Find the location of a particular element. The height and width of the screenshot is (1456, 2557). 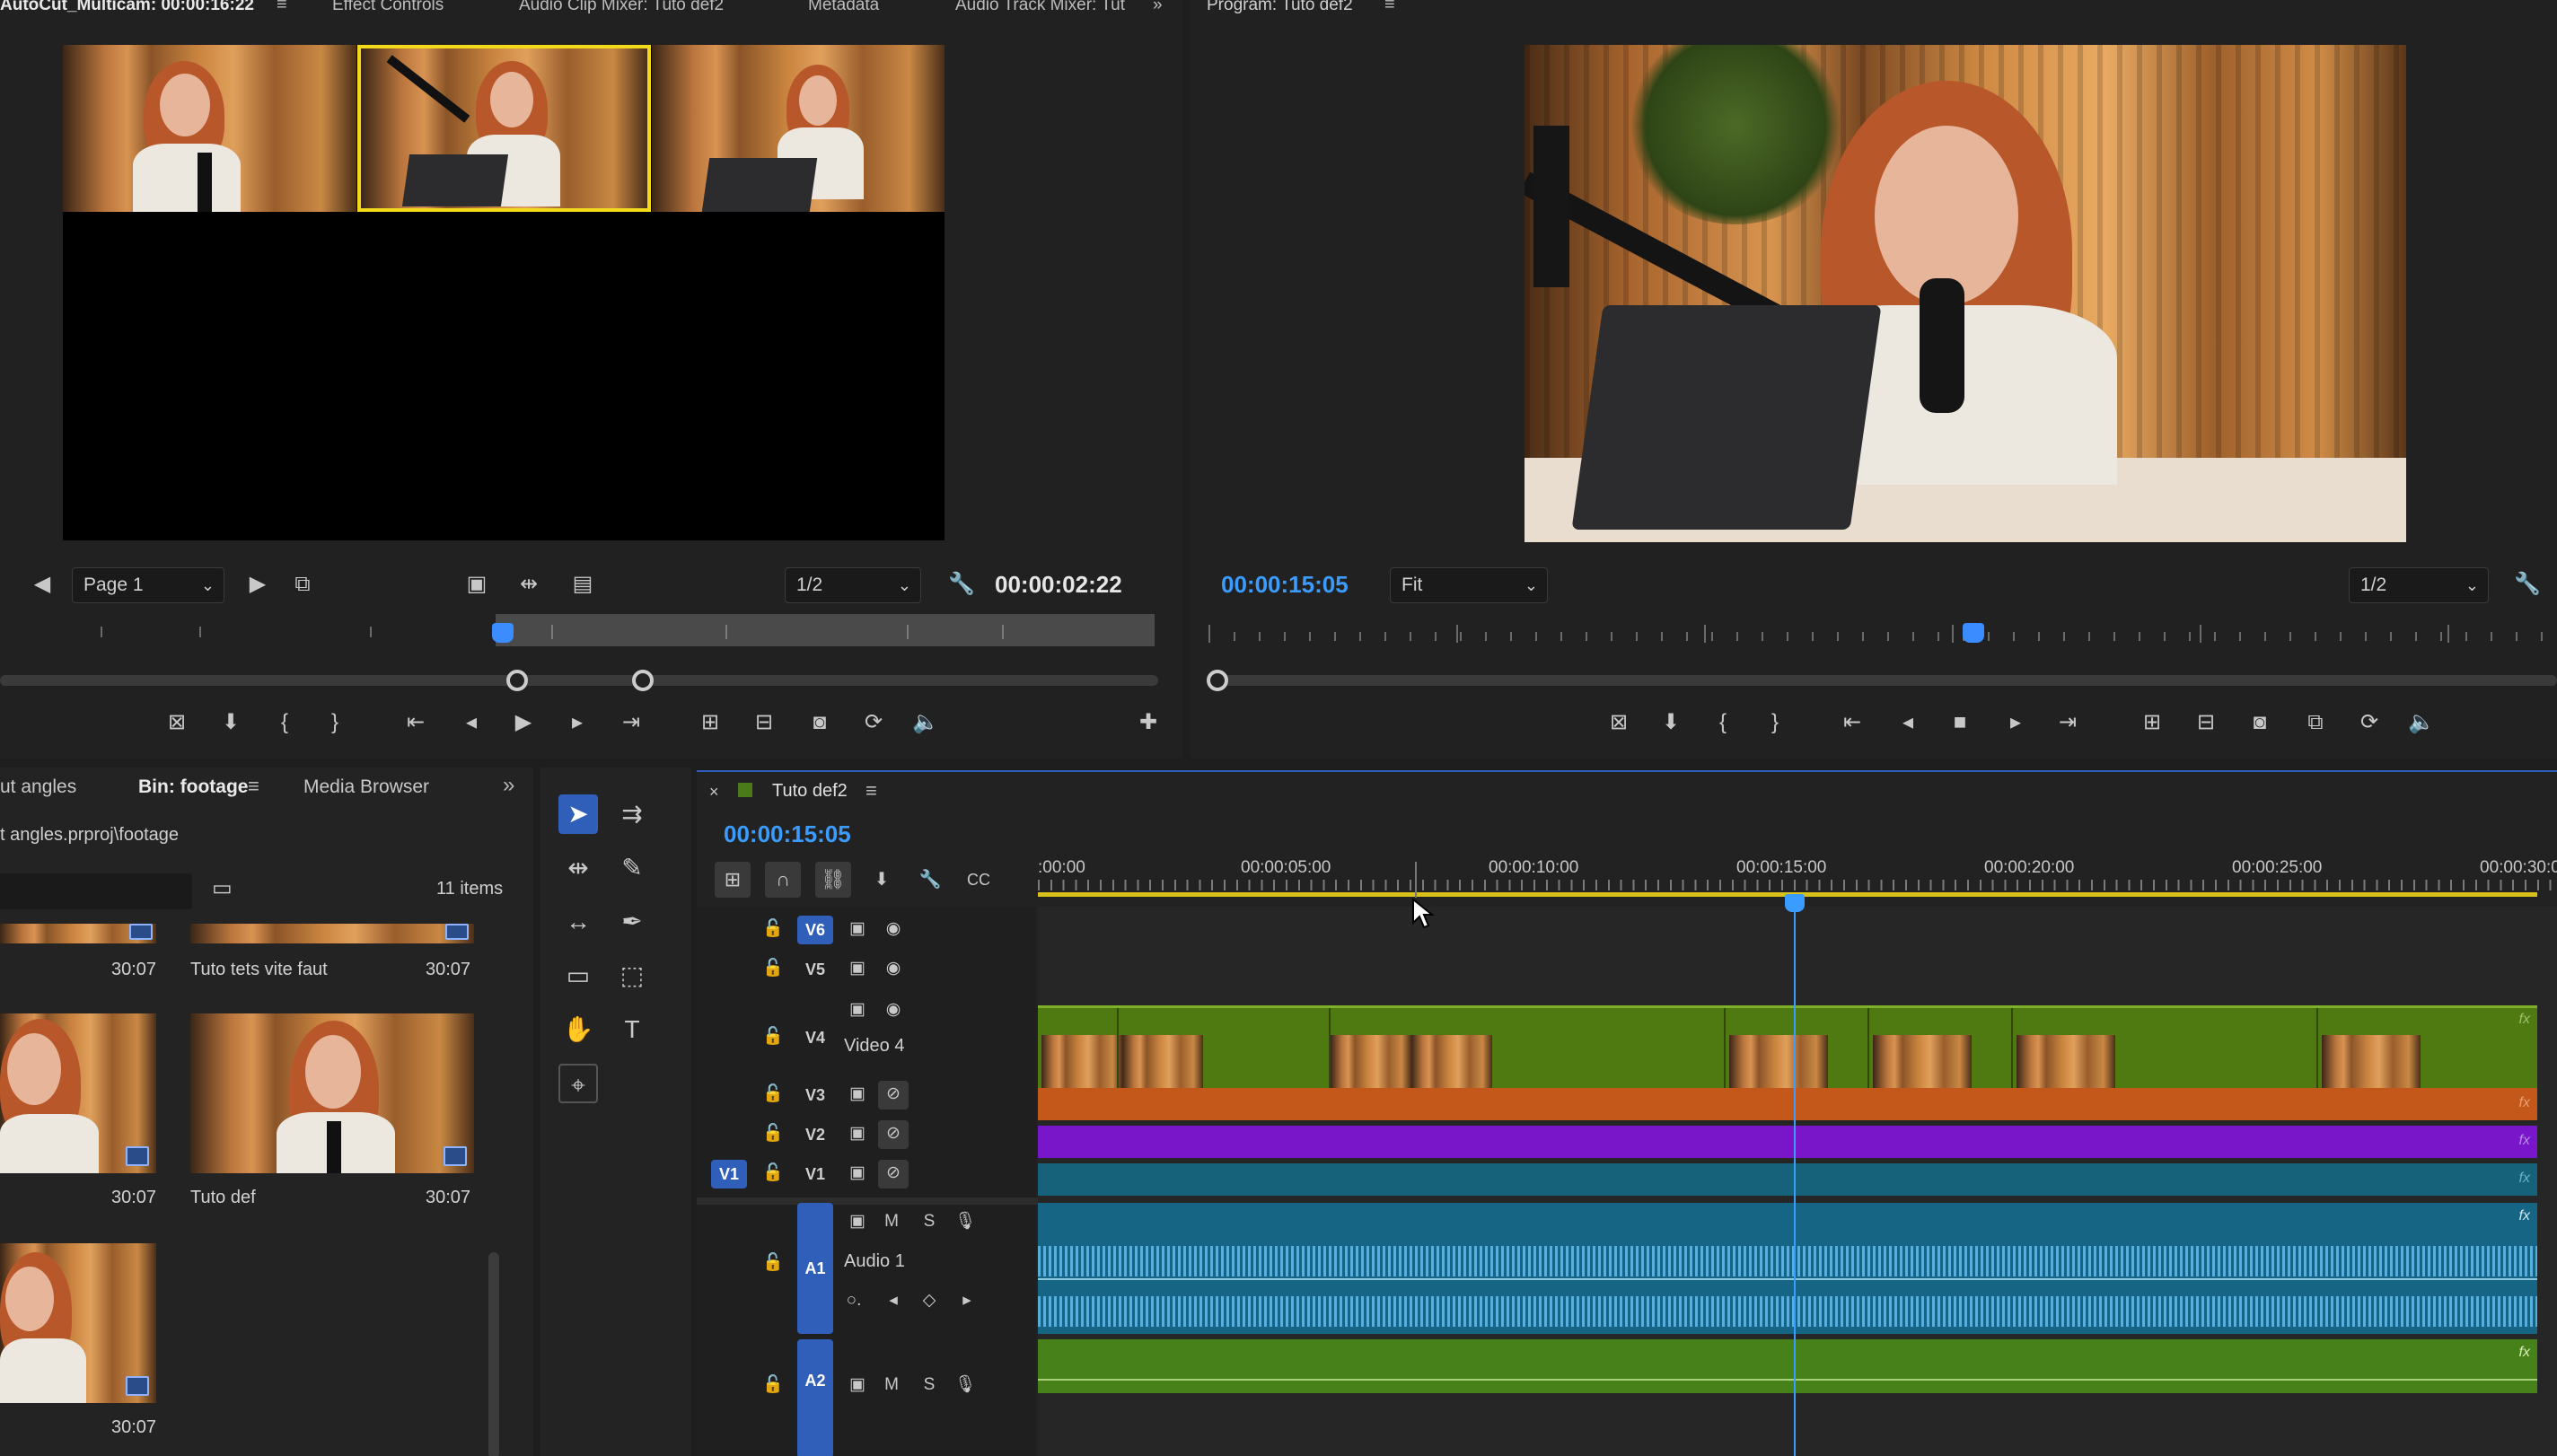

ripple-edit-tool: ⇹ is located at coordinates (578, 868).